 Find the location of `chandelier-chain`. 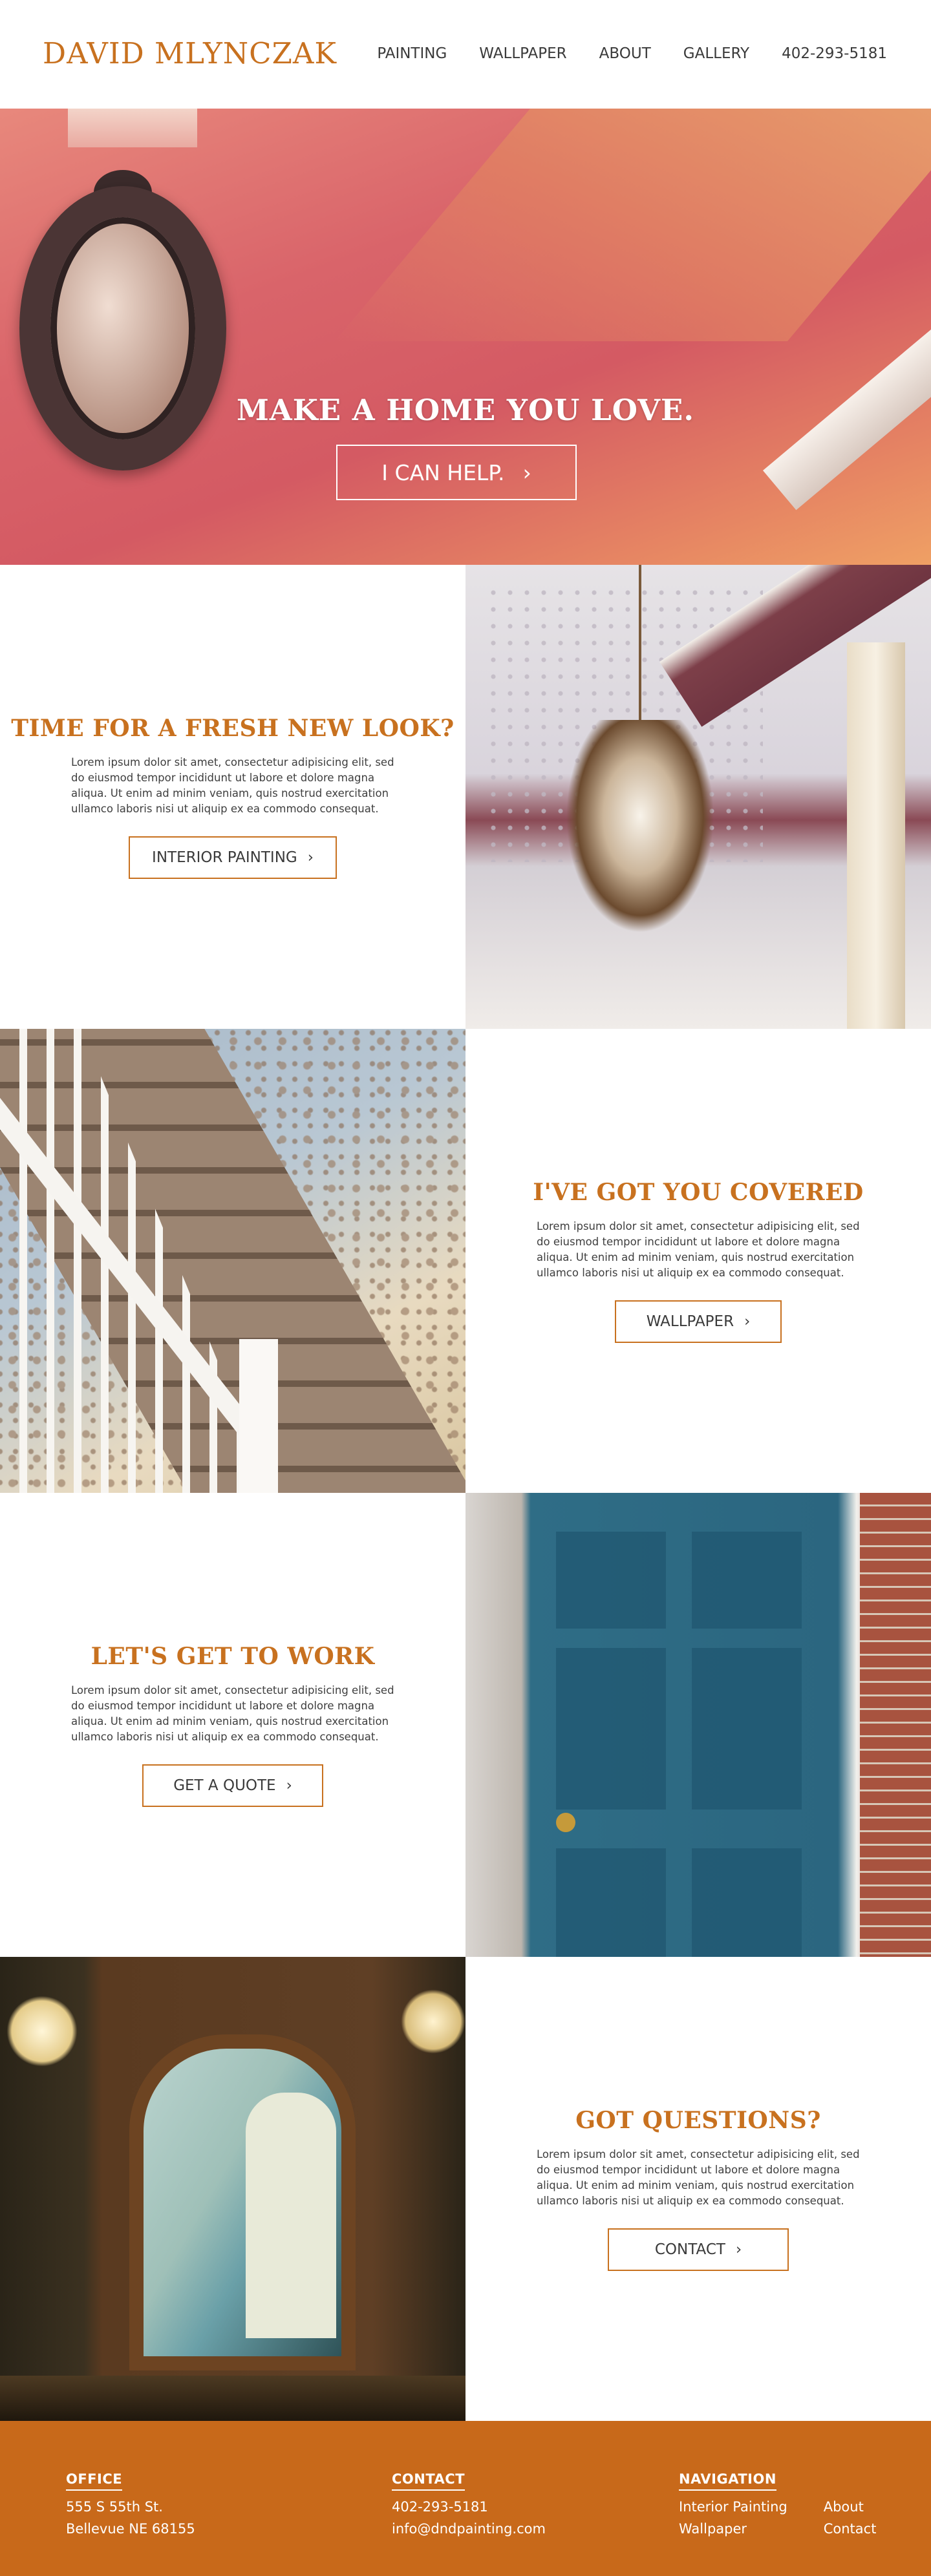

chandelier-chain is located at coordinates (640, 645).